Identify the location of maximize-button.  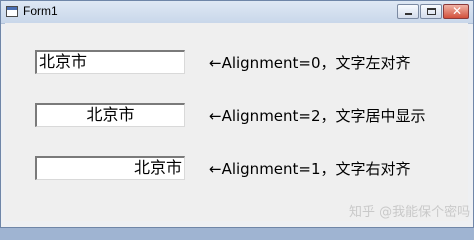
(431, 11).